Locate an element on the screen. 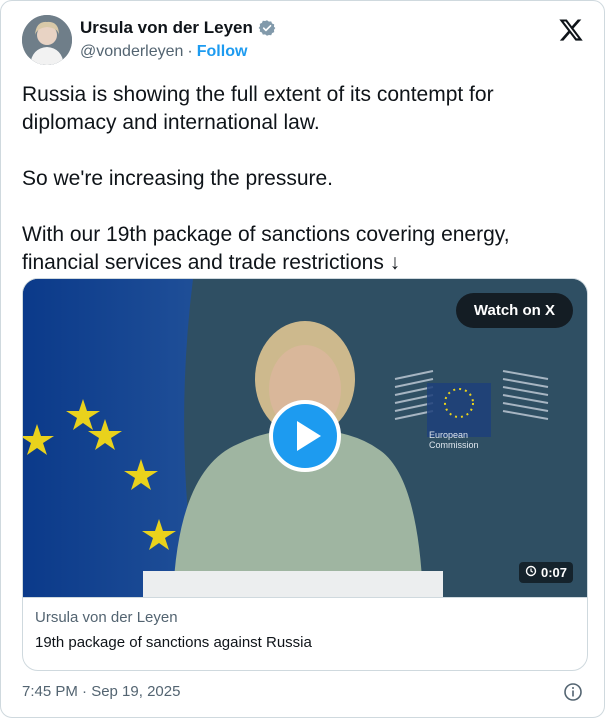 Image resolution: width=607 pixels, height=720 pixels. verified-badge-icon is located at coordinates (267, 28).